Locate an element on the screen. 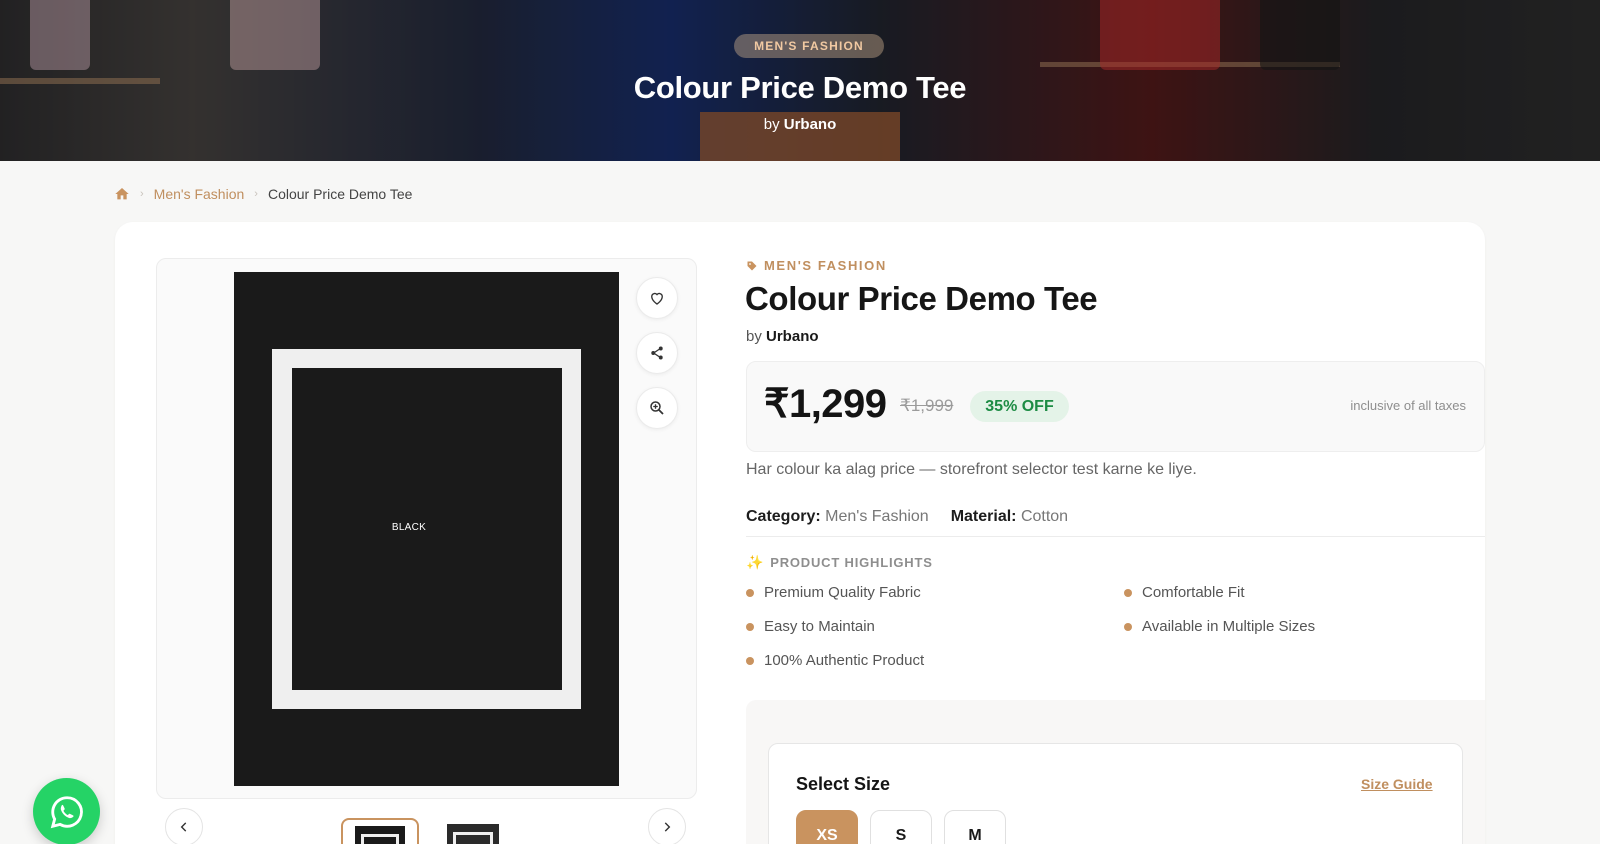 The width and height of the screenshot is (1600, 844). highlight-item: Available in Multiple Sizes is located at coordinates (1219, 626).